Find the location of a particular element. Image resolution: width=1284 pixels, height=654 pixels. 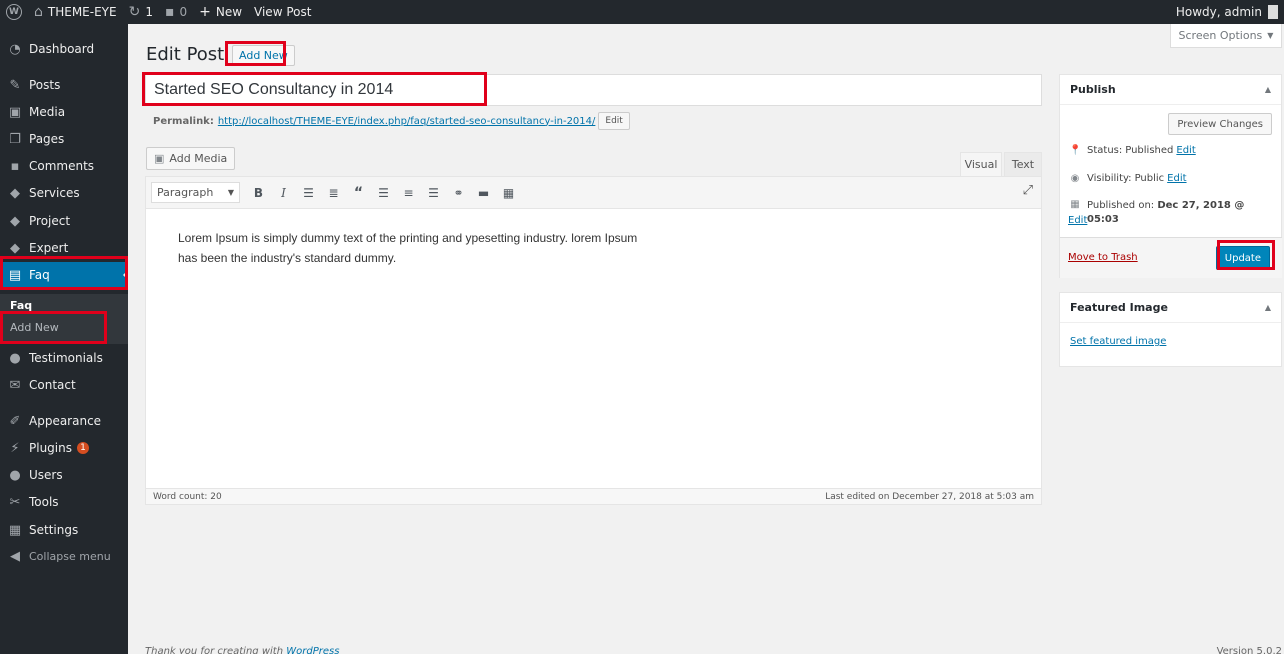

pin-icon: 📍 is located at coordinates (1075, 150).